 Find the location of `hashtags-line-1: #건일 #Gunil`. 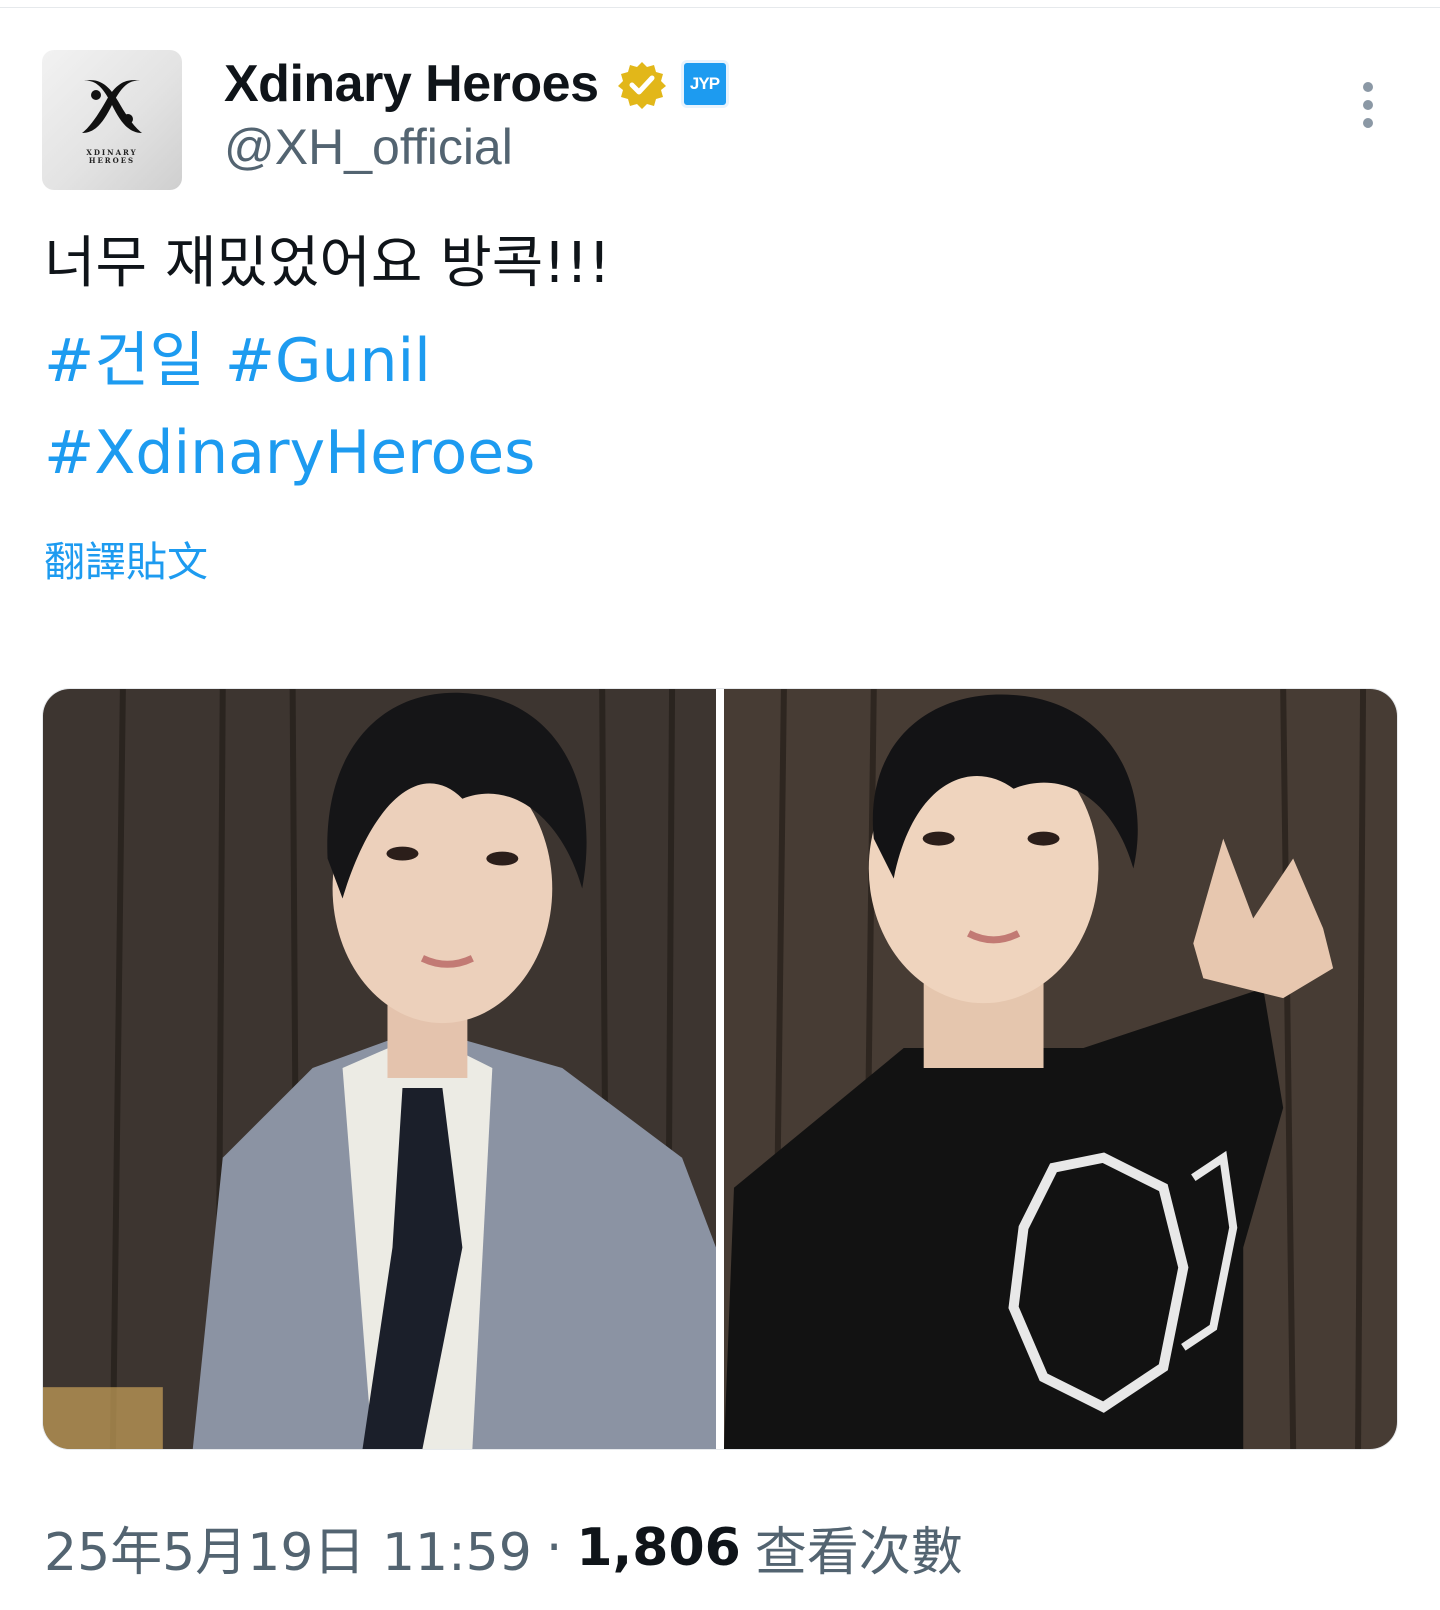

hashtags-line-1: #건일 #Gunil is located at coordinates (247, 361).